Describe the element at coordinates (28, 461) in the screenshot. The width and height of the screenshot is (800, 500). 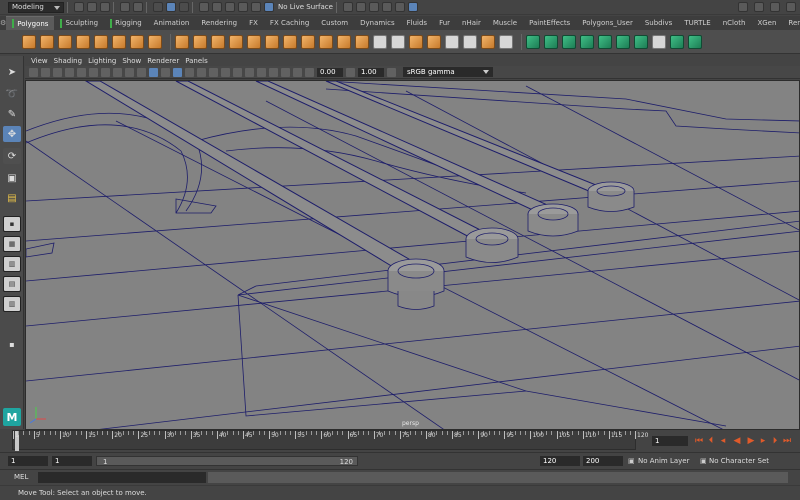
I see `animation-start-field: 1` at that location.